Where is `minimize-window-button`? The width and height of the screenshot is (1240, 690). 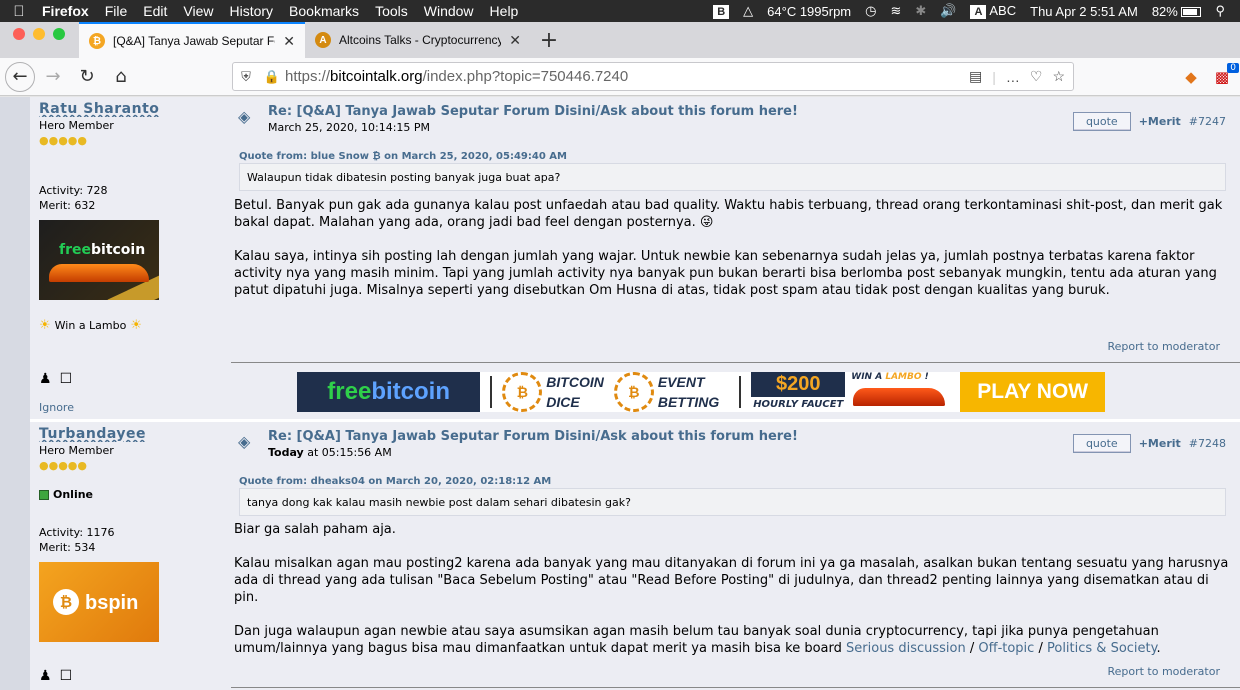 minimize-window-button is located at coordinates (39, 34).